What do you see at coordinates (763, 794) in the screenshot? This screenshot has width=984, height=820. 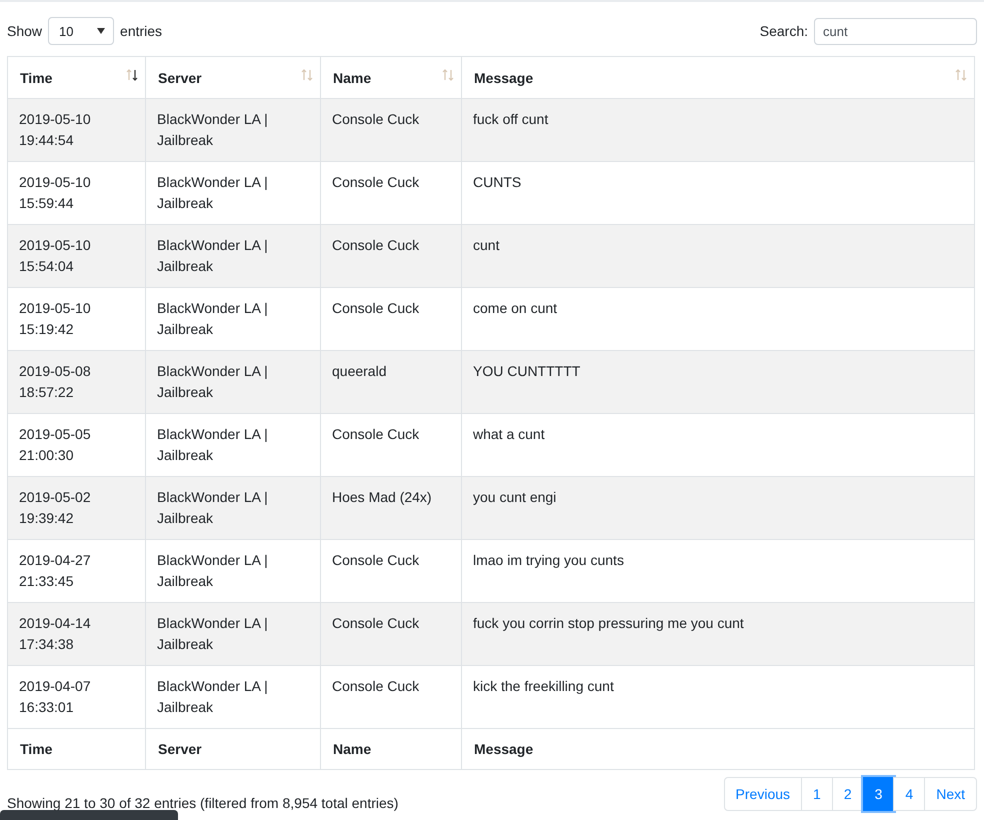 I see `page-button: Previous` at bounding box center [763, 794].